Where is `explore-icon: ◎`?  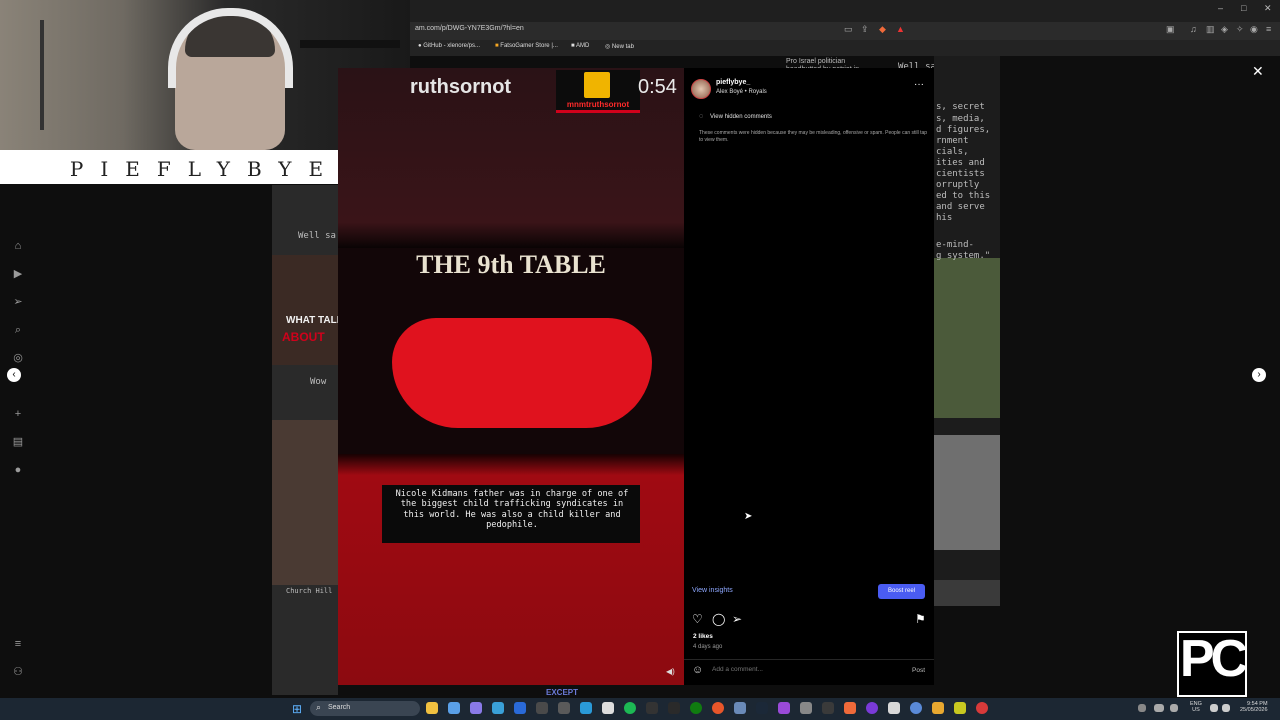 explore-icon: ◎ is located at coordinates (18, 358).